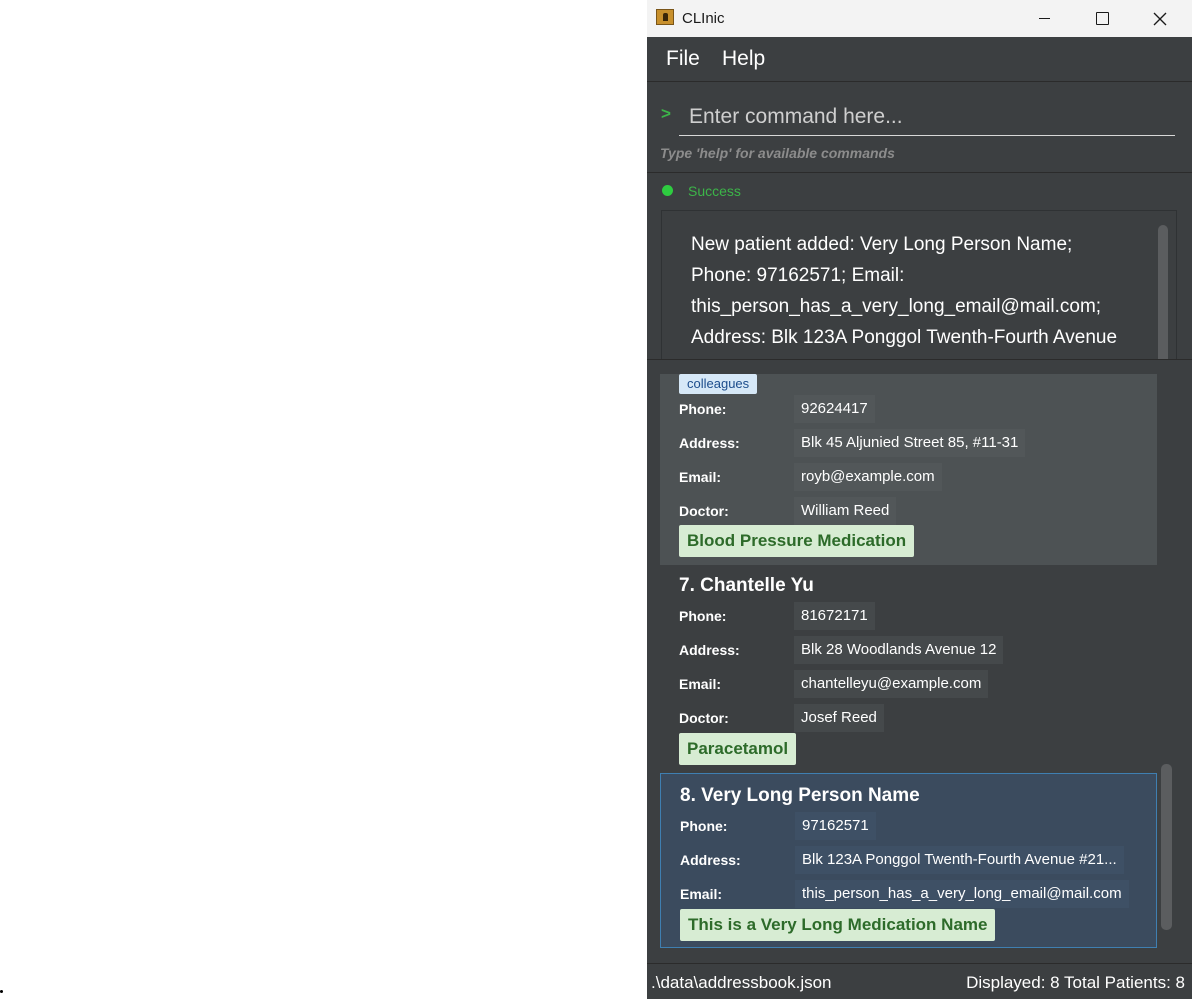 The height and width of the screenshot is (999, 1192). I want to click on command-hint: Type 'help' for available commands, so click(777, 153).